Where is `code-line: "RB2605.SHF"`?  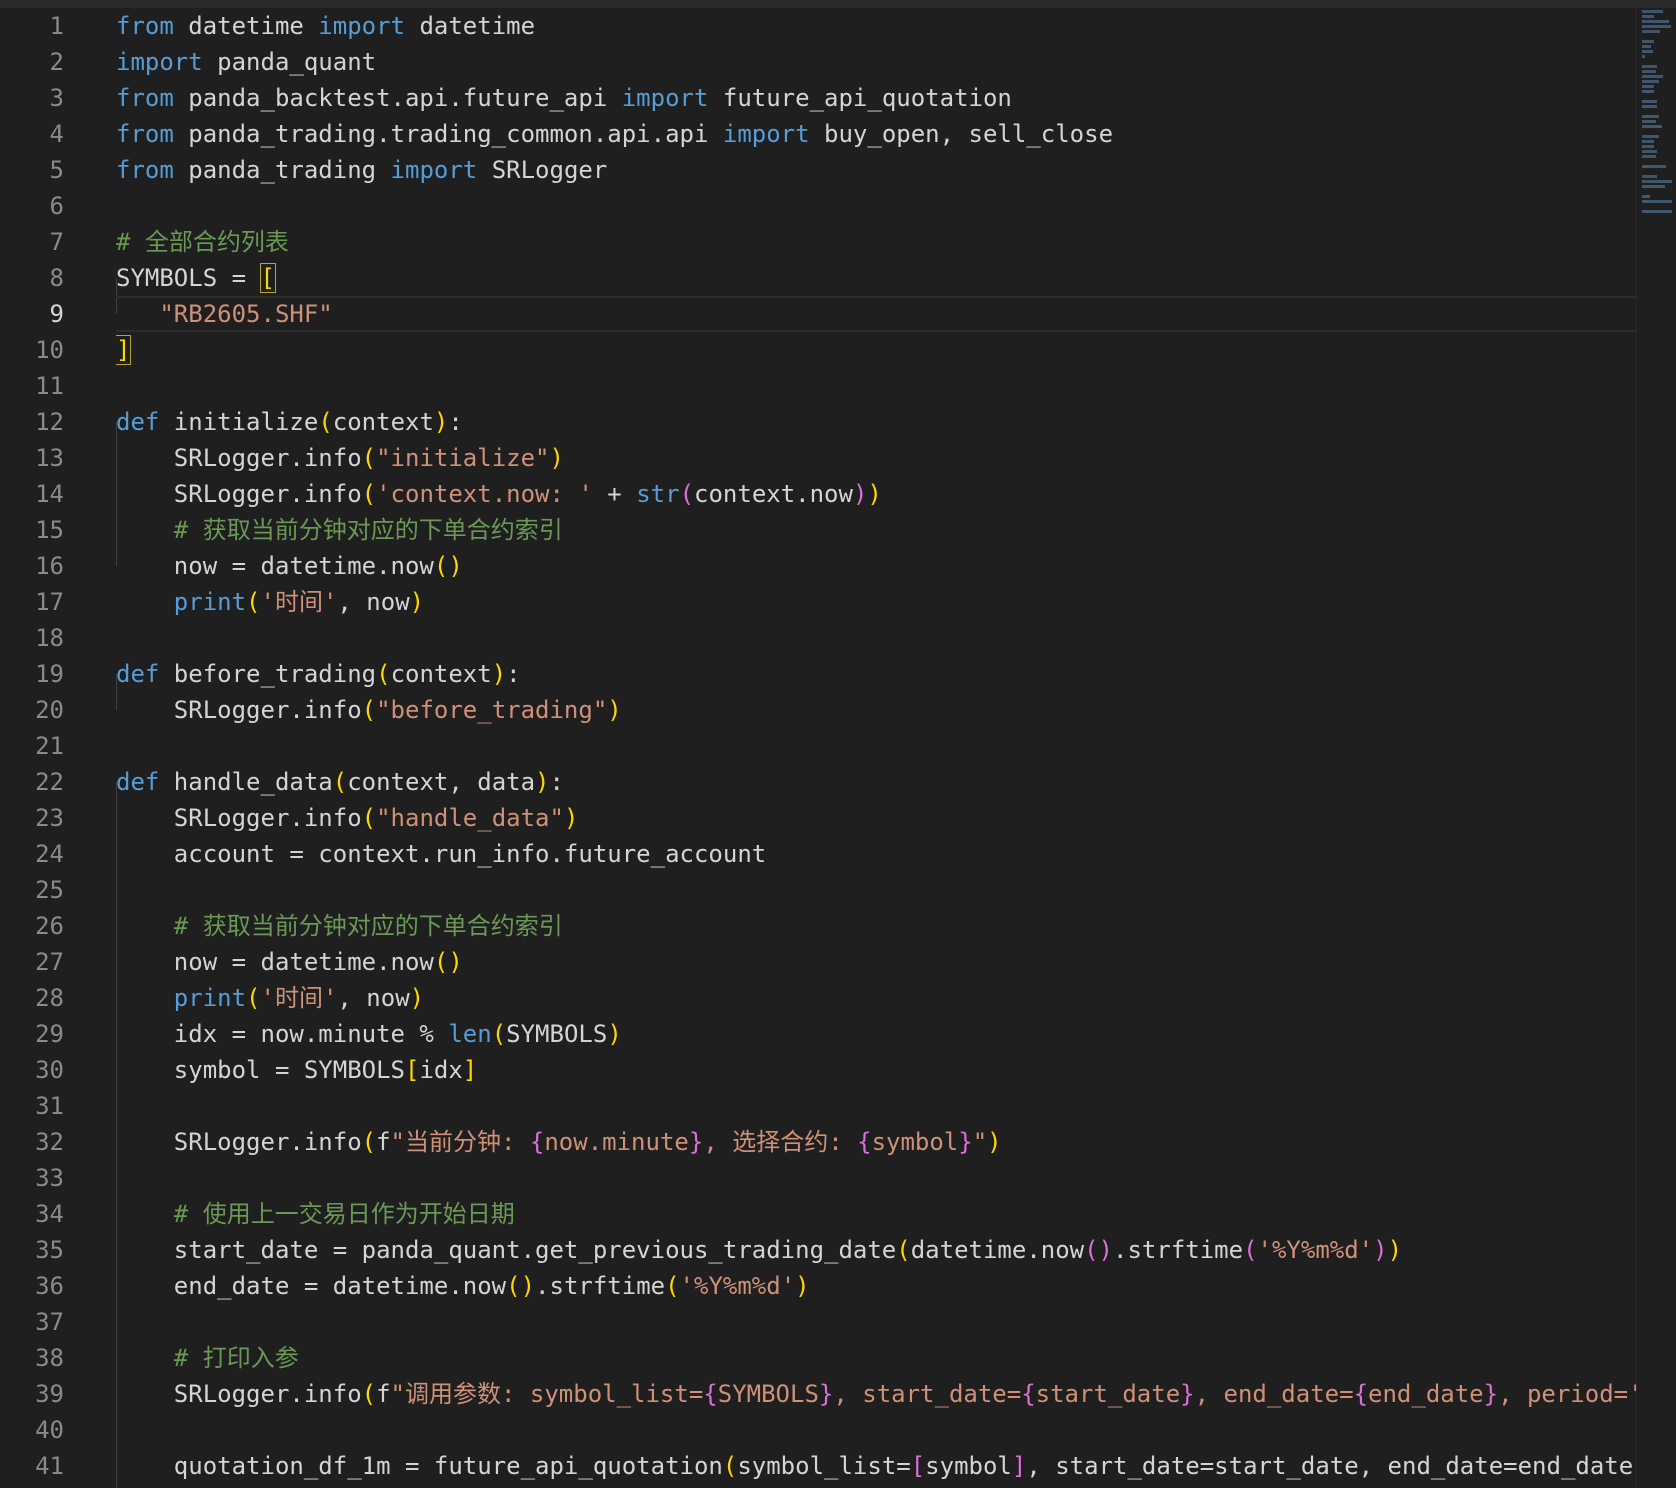 code-line: "RB2605.SHF" is located at coordinates (876, 314).